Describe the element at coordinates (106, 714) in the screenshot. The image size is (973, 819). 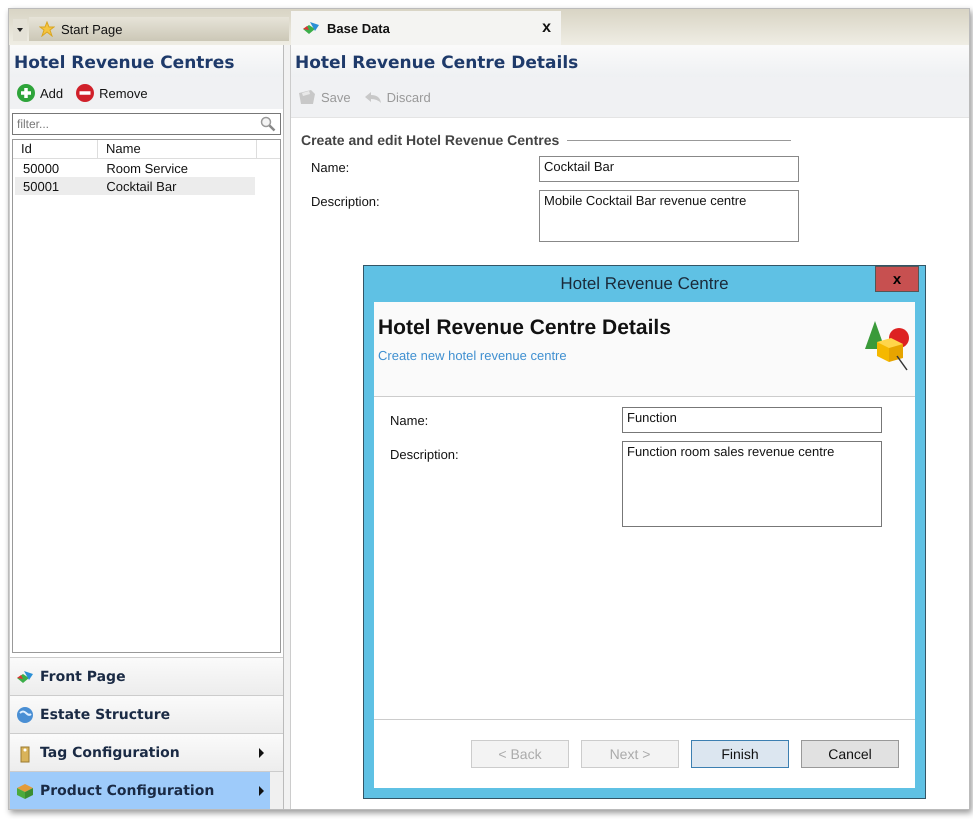
I see `nav-label: Estate Structure` at that location.